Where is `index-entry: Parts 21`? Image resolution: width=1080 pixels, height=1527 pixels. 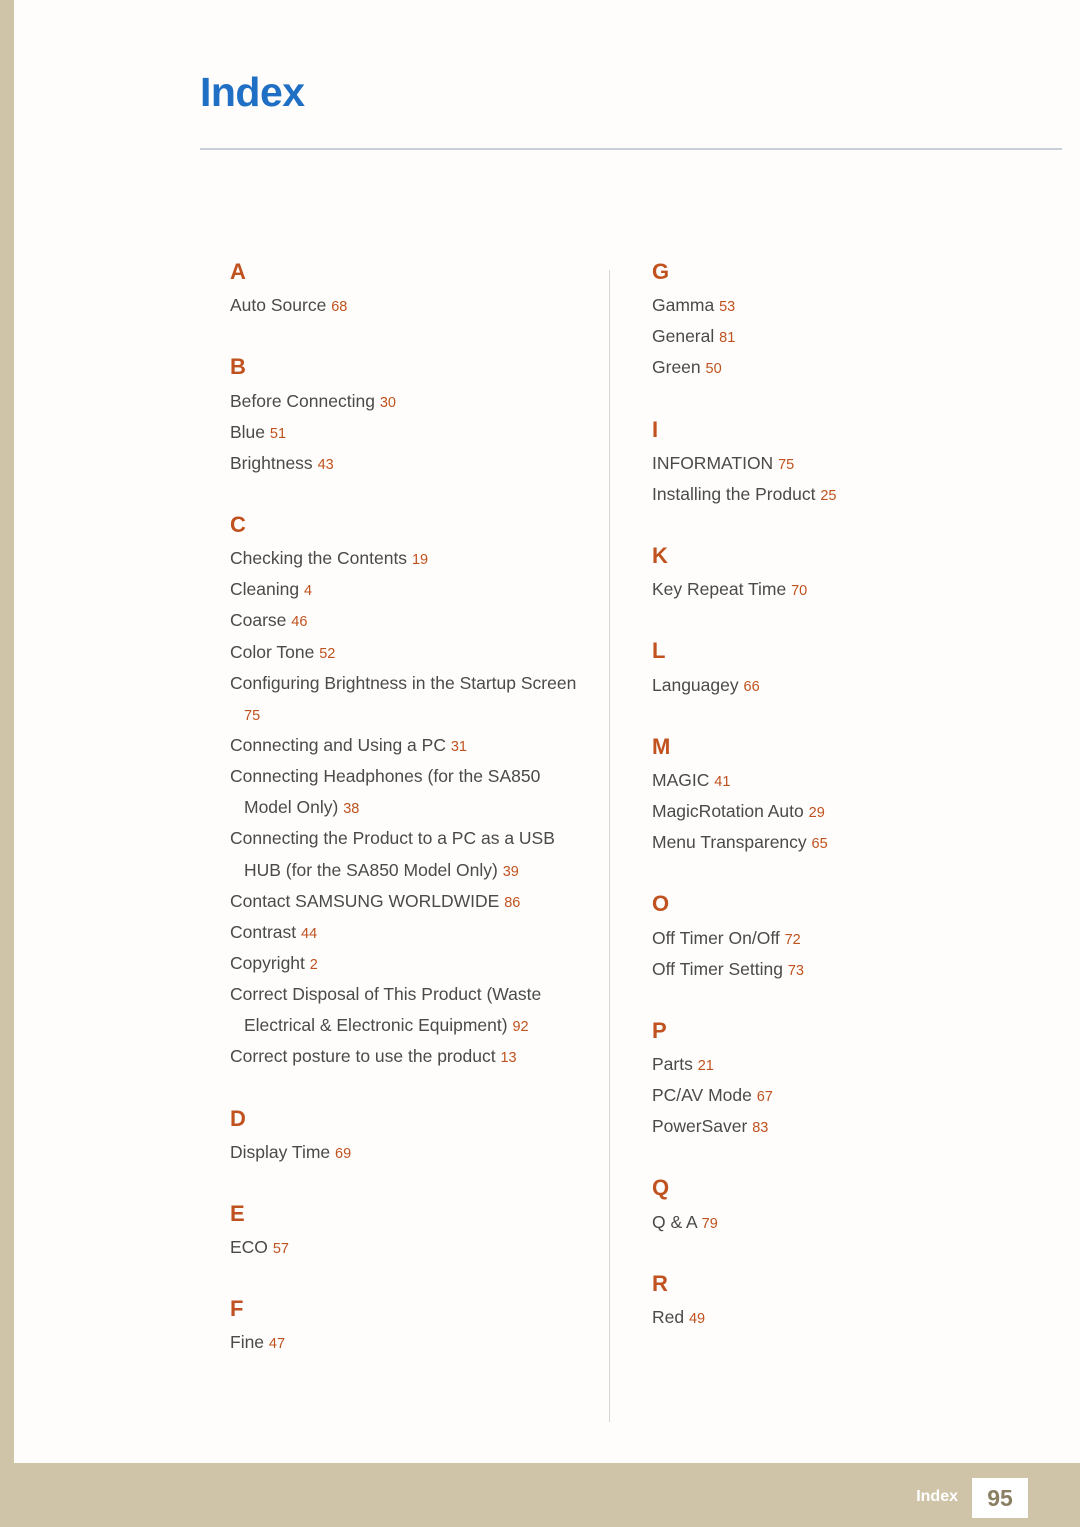 index-entry: Parts 21 is located at coordinates (852, 1064).